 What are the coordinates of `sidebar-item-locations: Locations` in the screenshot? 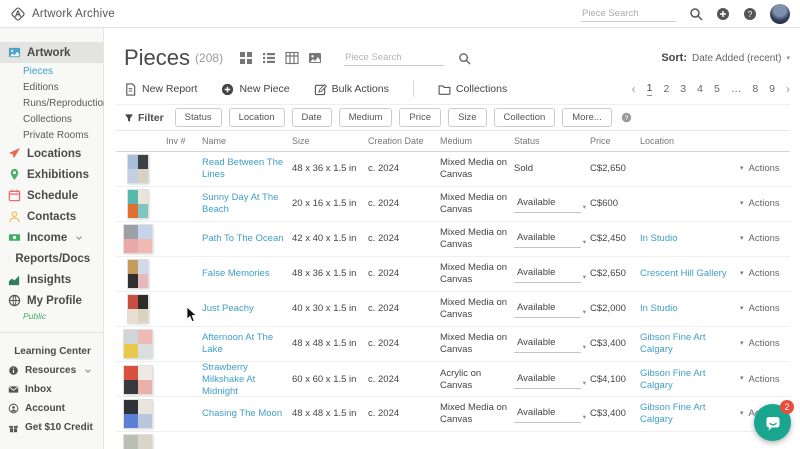 It's located at (51, 153).